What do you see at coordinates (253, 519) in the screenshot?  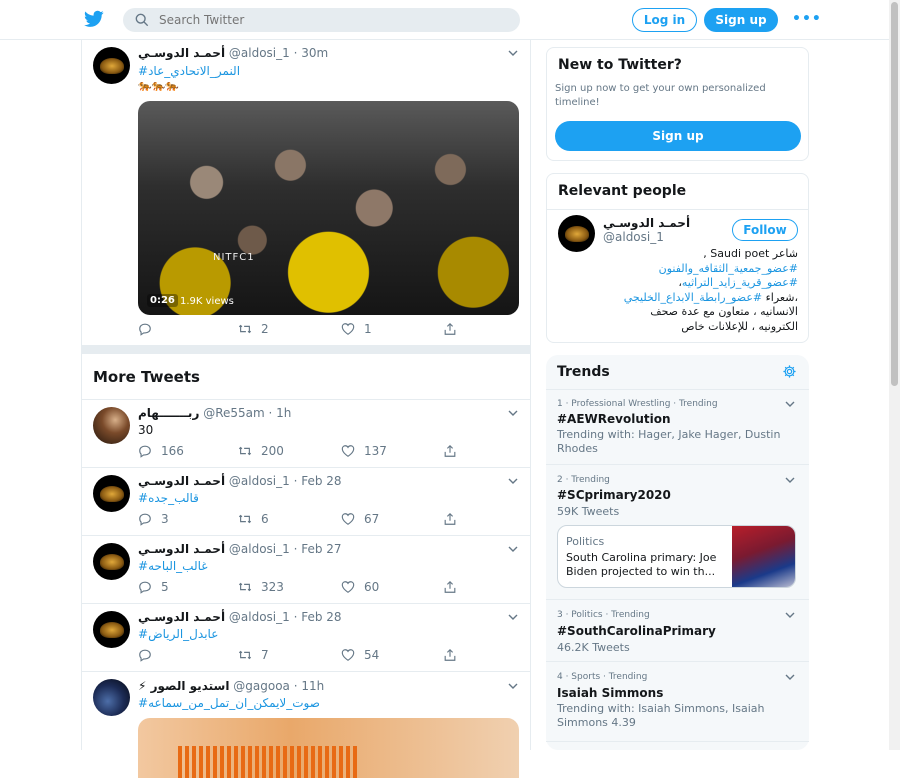 I see `retweet-button: 6` at bounding box center [253, 519].